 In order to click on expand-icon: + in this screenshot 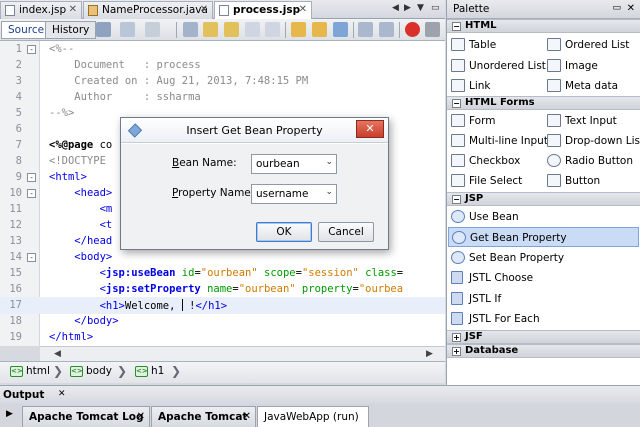, I will do `click(456, 337)`.